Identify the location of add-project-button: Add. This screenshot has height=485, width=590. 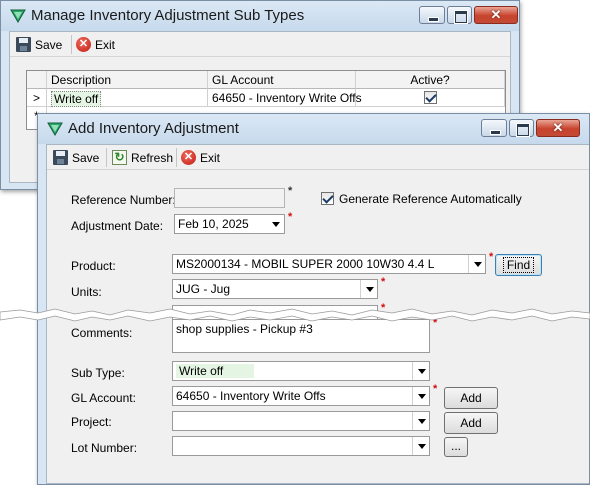
(471, 423).